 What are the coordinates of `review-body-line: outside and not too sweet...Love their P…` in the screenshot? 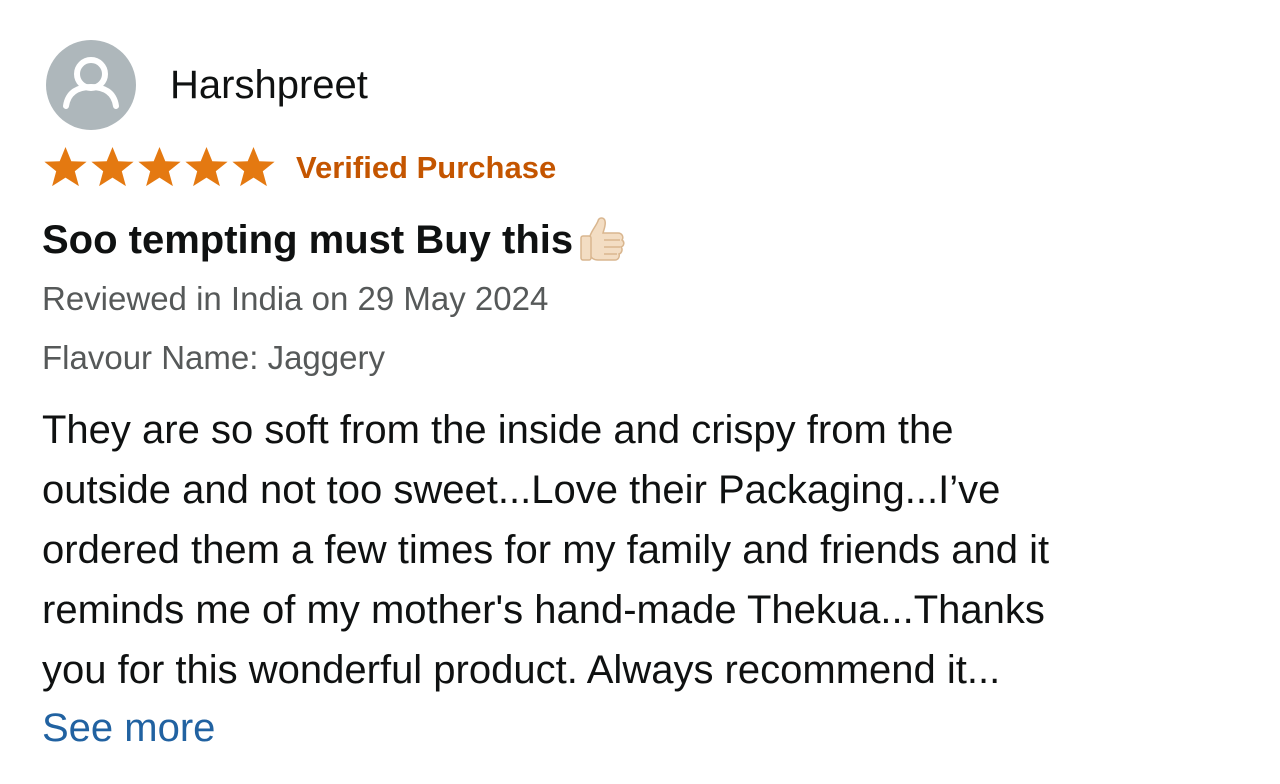 It's located at (521, 490).